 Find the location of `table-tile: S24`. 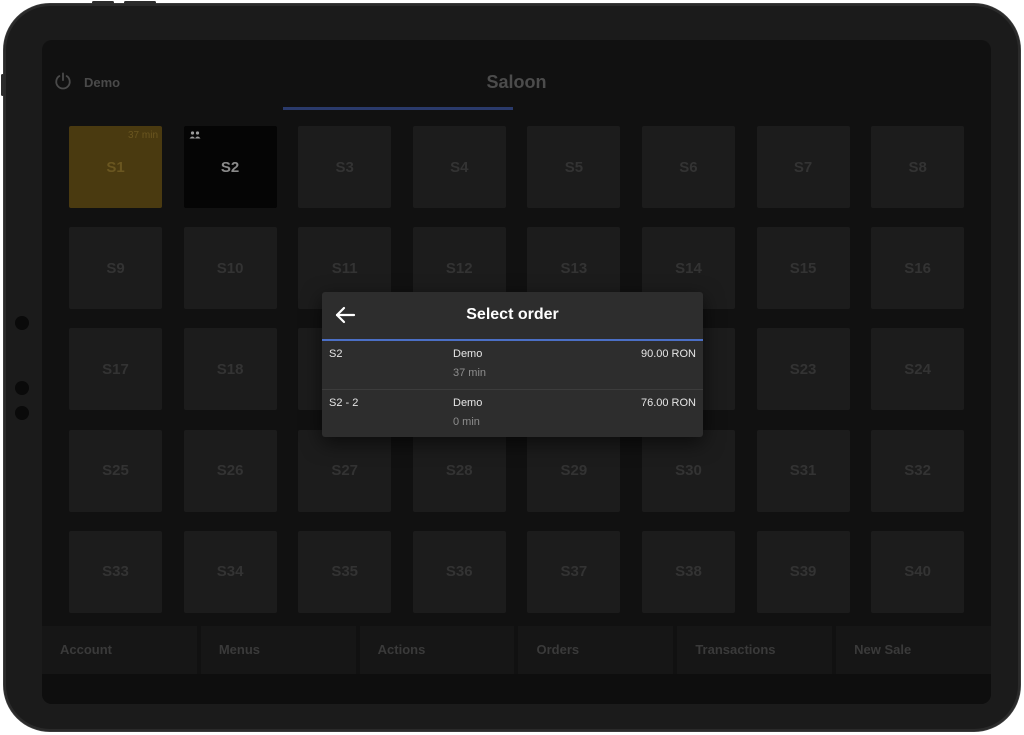

table-tile: S24 is located at coordinates (918, 369).